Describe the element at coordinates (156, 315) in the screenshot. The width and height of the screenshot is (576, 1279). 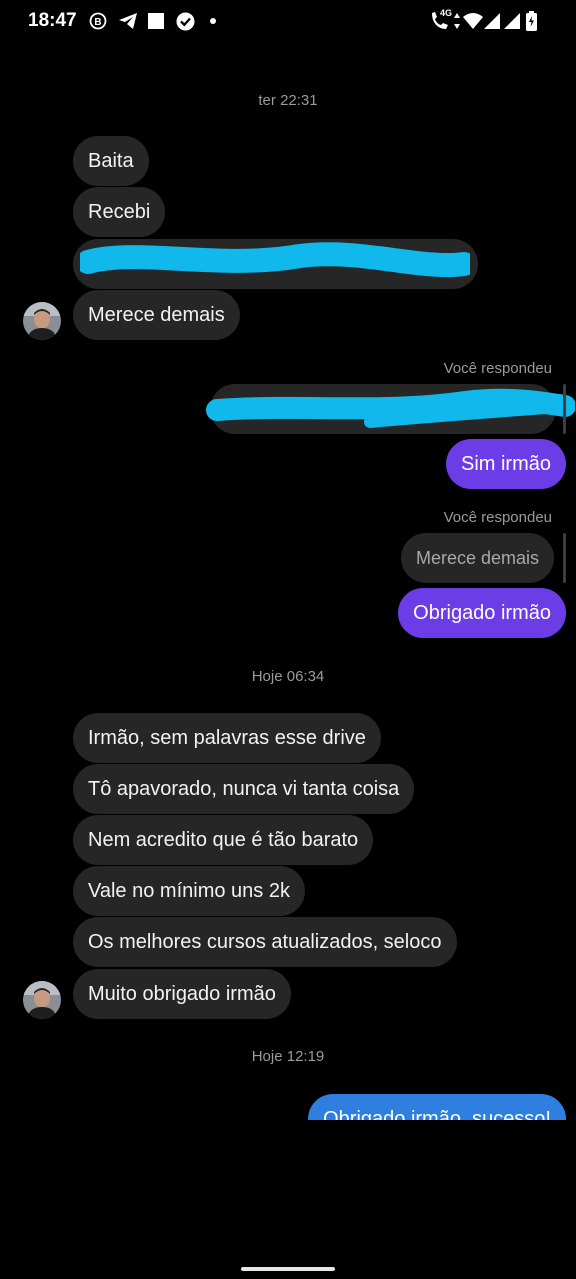
I see `received-message: Merece demais` at that location.